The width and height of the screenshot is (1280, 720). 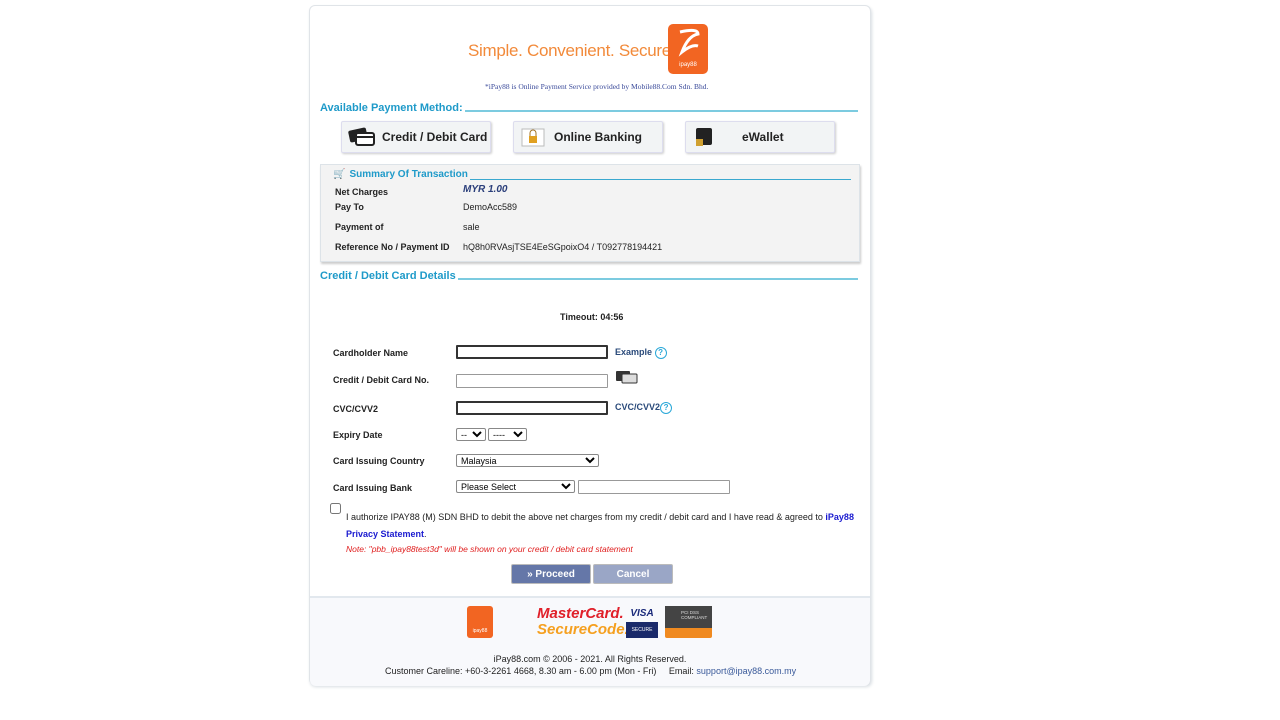 What do you see at coordinates (642, 622) in the screenshot?
I see `visa-secure-logo: VISA SECURE` at bounding box center [642, 622].